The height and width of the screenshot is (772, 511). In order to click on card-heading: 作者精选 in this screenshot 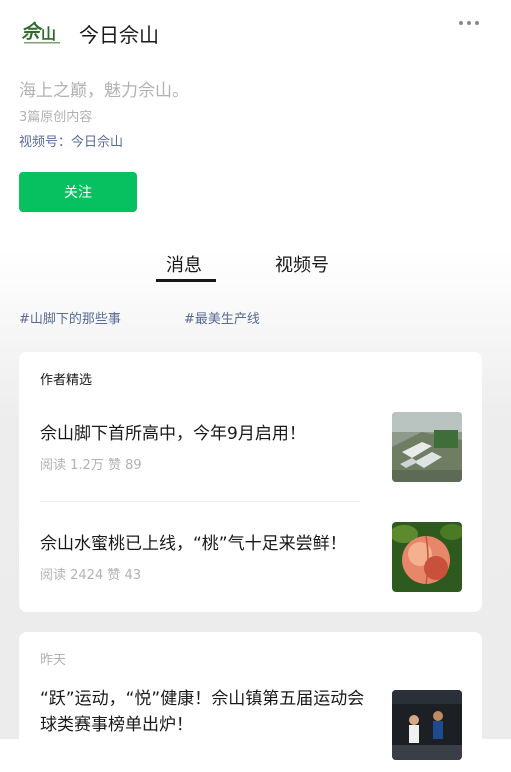, I will do `click(66, 380)`.